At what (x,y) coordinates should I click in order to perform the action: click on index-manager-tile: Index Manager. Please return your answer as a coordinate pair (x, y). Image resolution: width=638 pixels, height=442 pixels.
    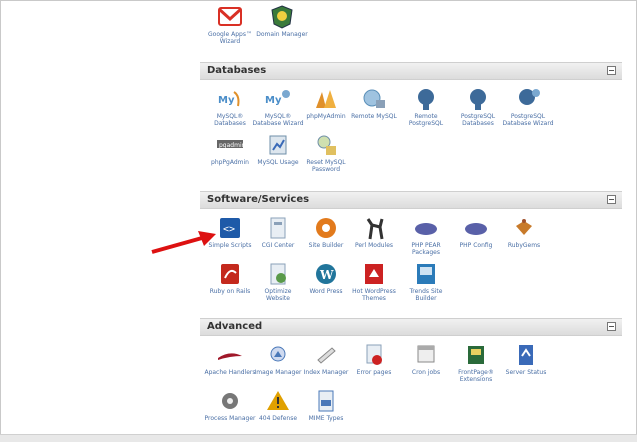
    Looking at the image, I should click on (326, 359).